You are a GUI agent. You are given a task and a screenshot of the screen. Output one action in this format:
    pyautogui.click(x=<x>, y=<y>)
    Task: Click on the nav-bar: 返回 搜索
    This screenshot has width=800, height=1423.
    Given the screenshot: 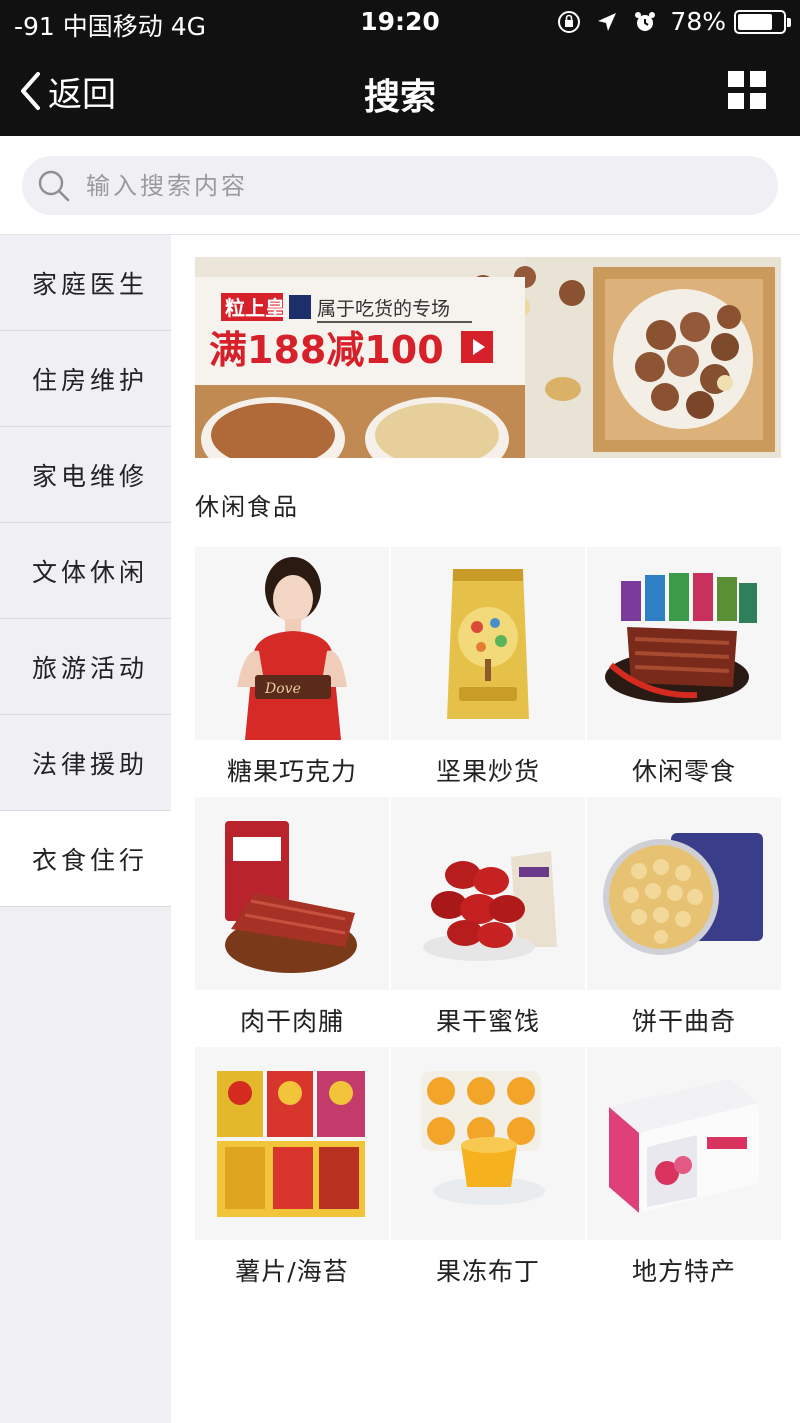 What is the action you would take?
    pyautogui.click(x=400, y=91)
    